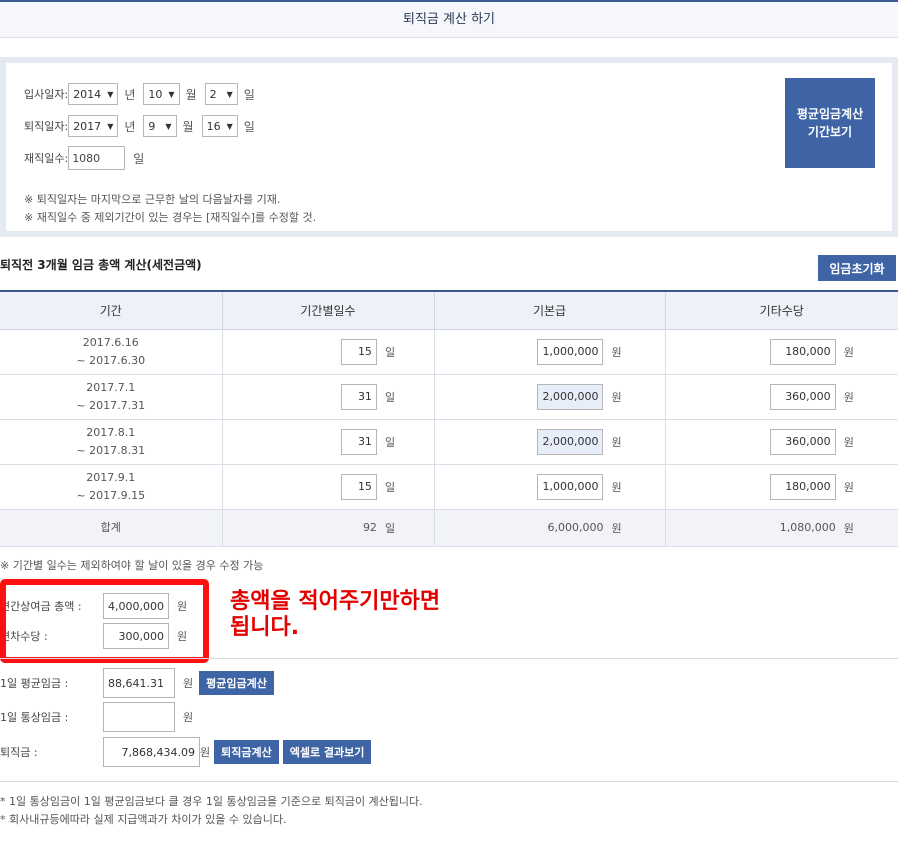 The width and height of the screenshot is (898, 855). I want to click on base-cell: 2,000,000 원, so click(549, 442).